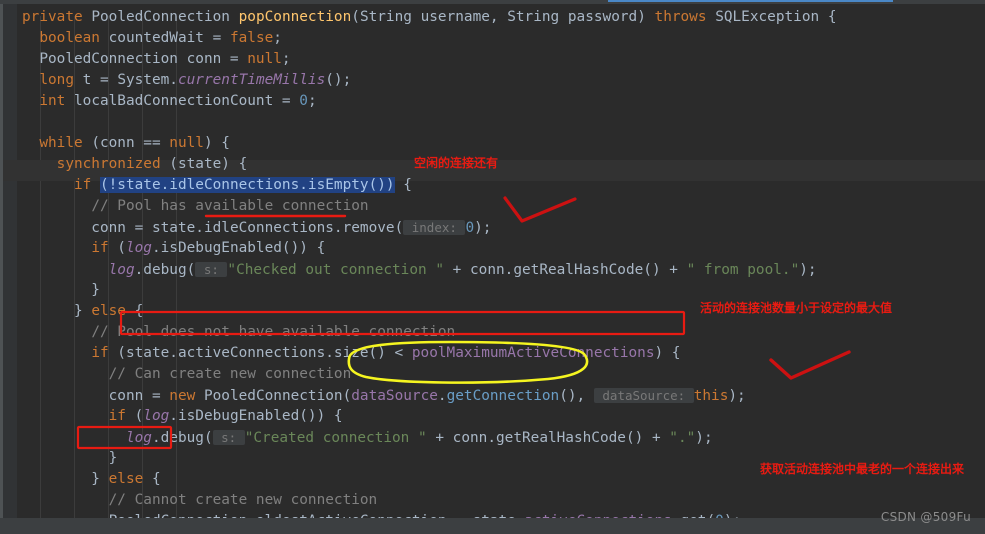 The height and width of the screenshot is (534, 985). What do you see at coordinates (456, 163) in the screenshot?
I see `annotation-note-idle: 空闲的连接还有` at bounding box center [456, 163].